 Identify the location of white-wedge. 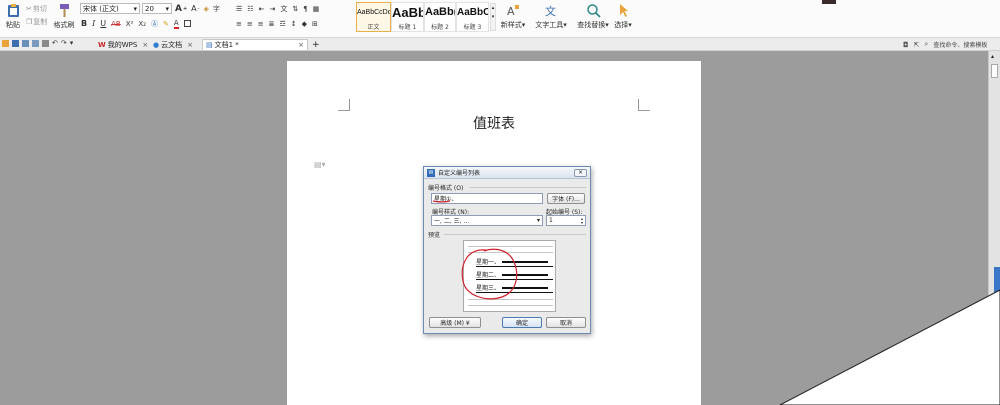
(889, 347).